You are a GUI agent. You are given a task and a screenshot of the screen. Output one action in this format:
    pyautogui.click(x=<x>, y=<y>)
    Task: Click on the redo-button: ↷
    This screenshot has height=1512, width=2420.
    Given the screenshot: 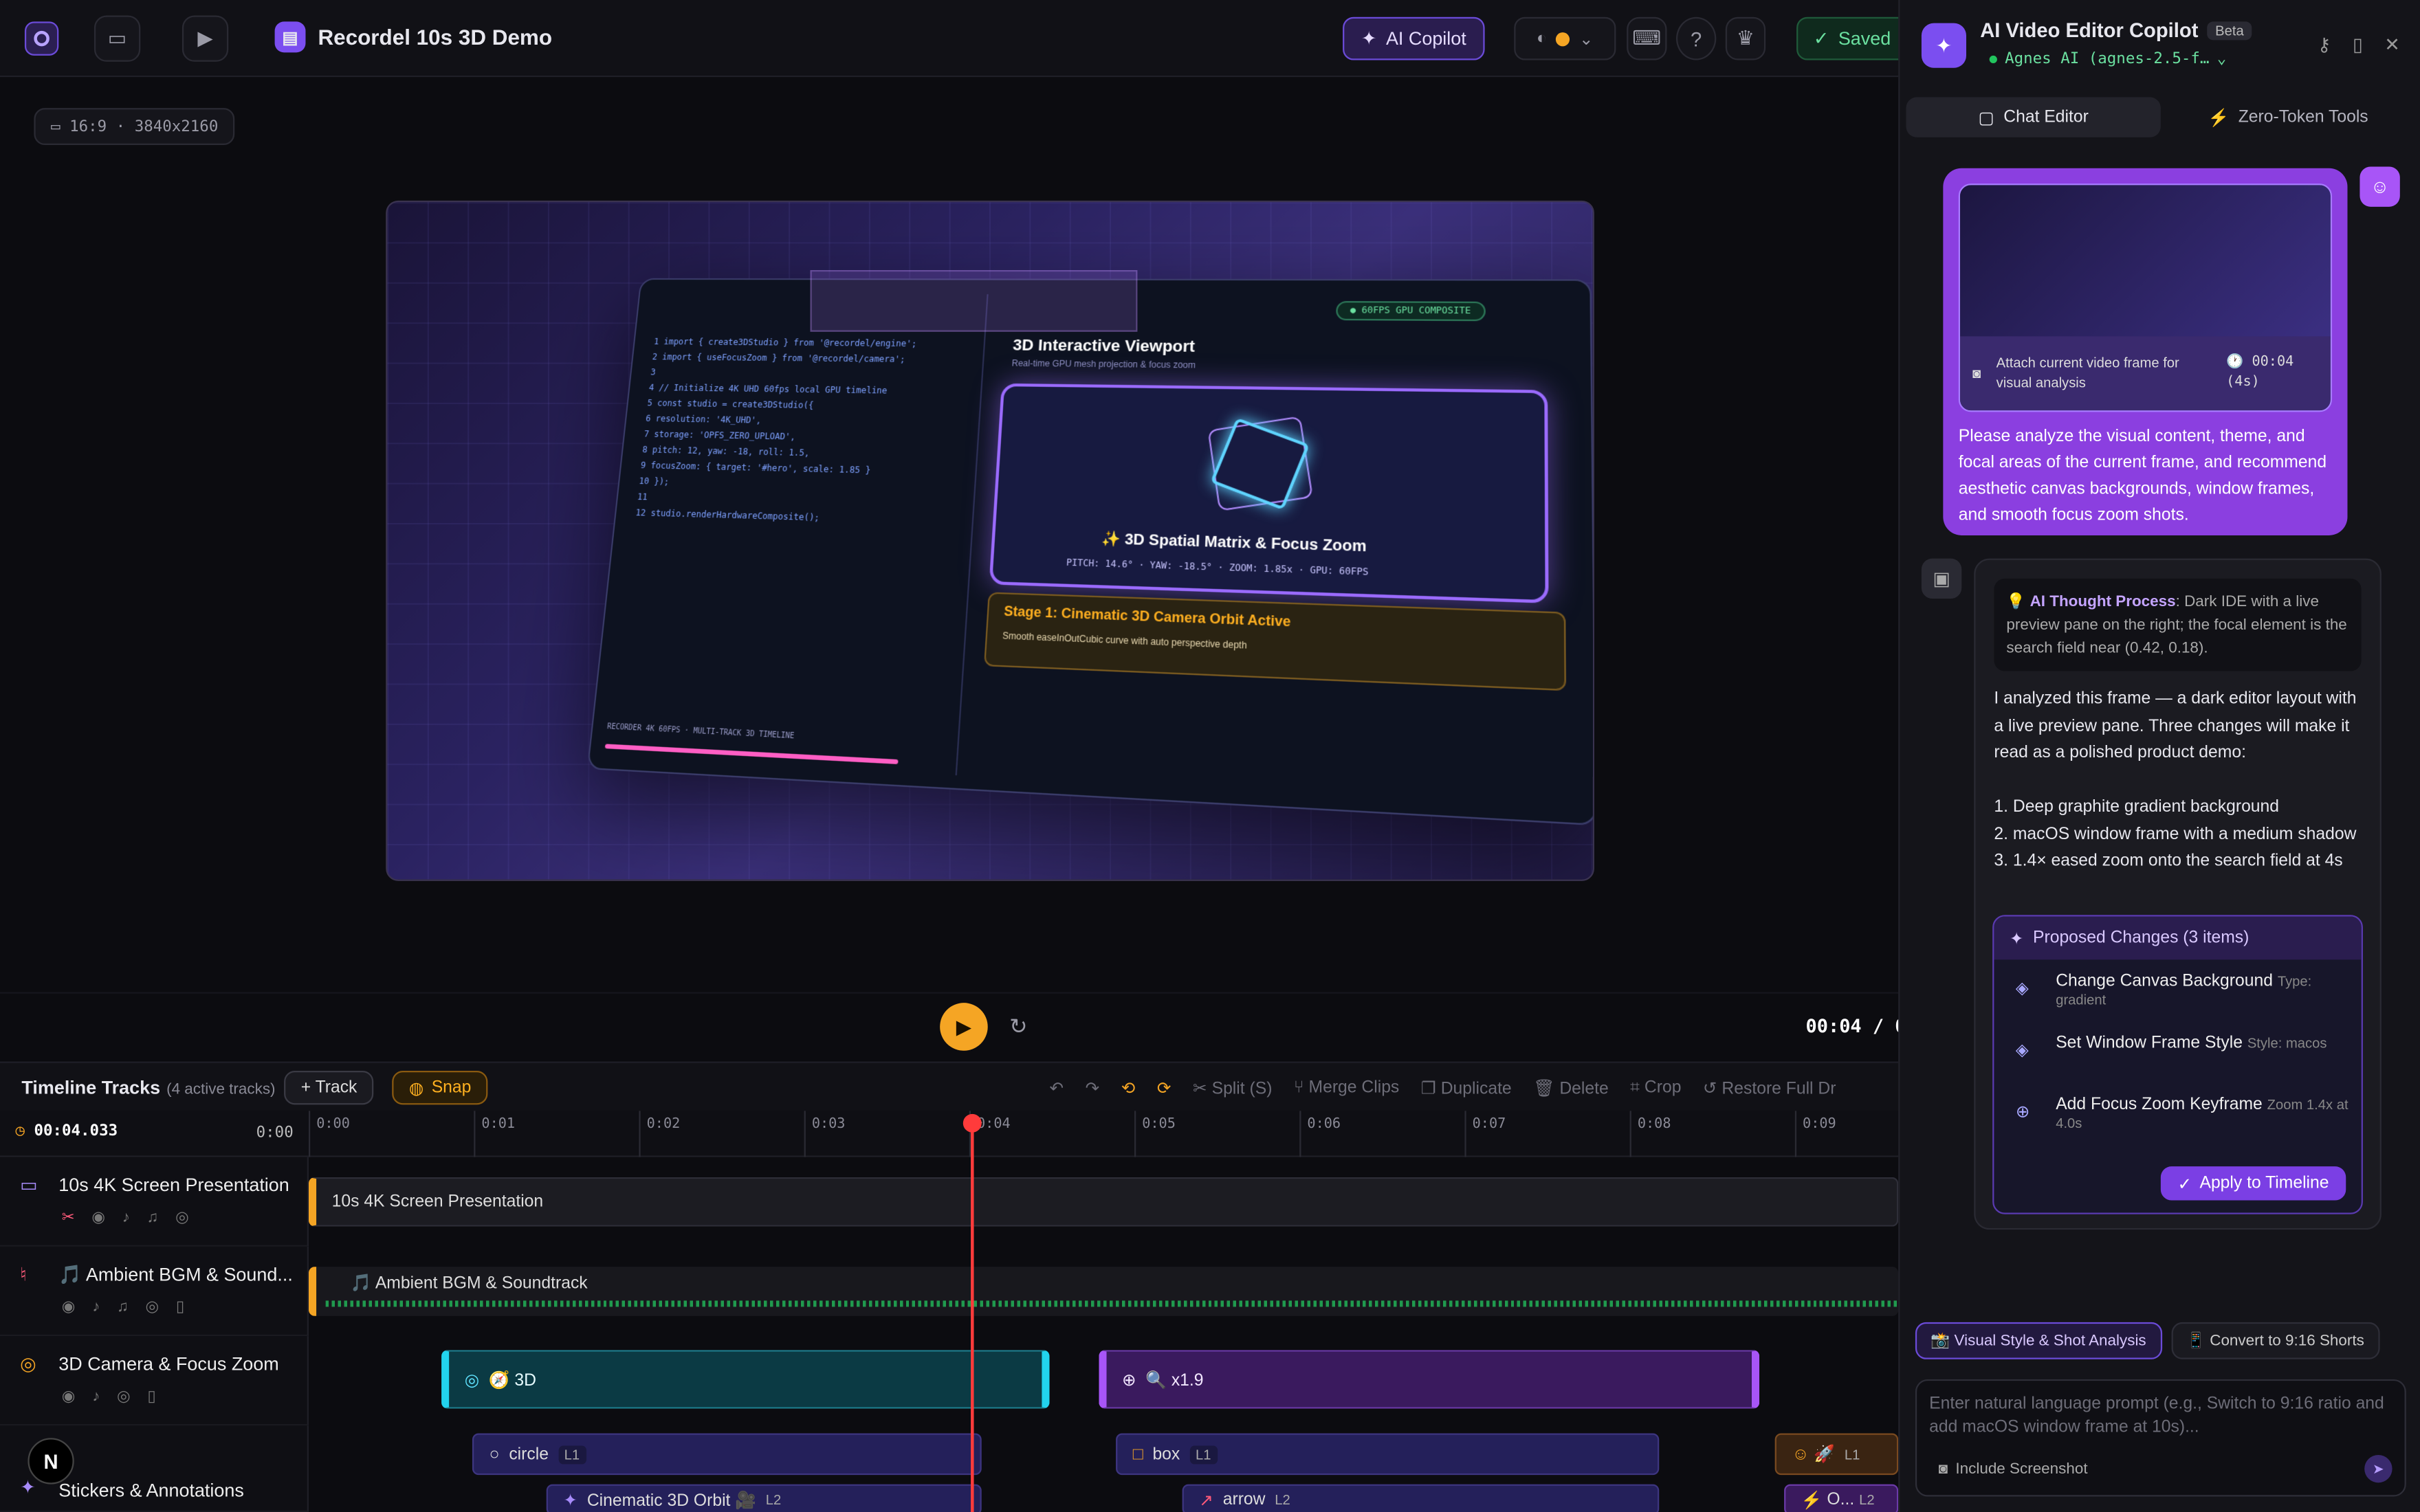 What is the action you would take?
    pyautogui.click(x=1093, y=1088)
    